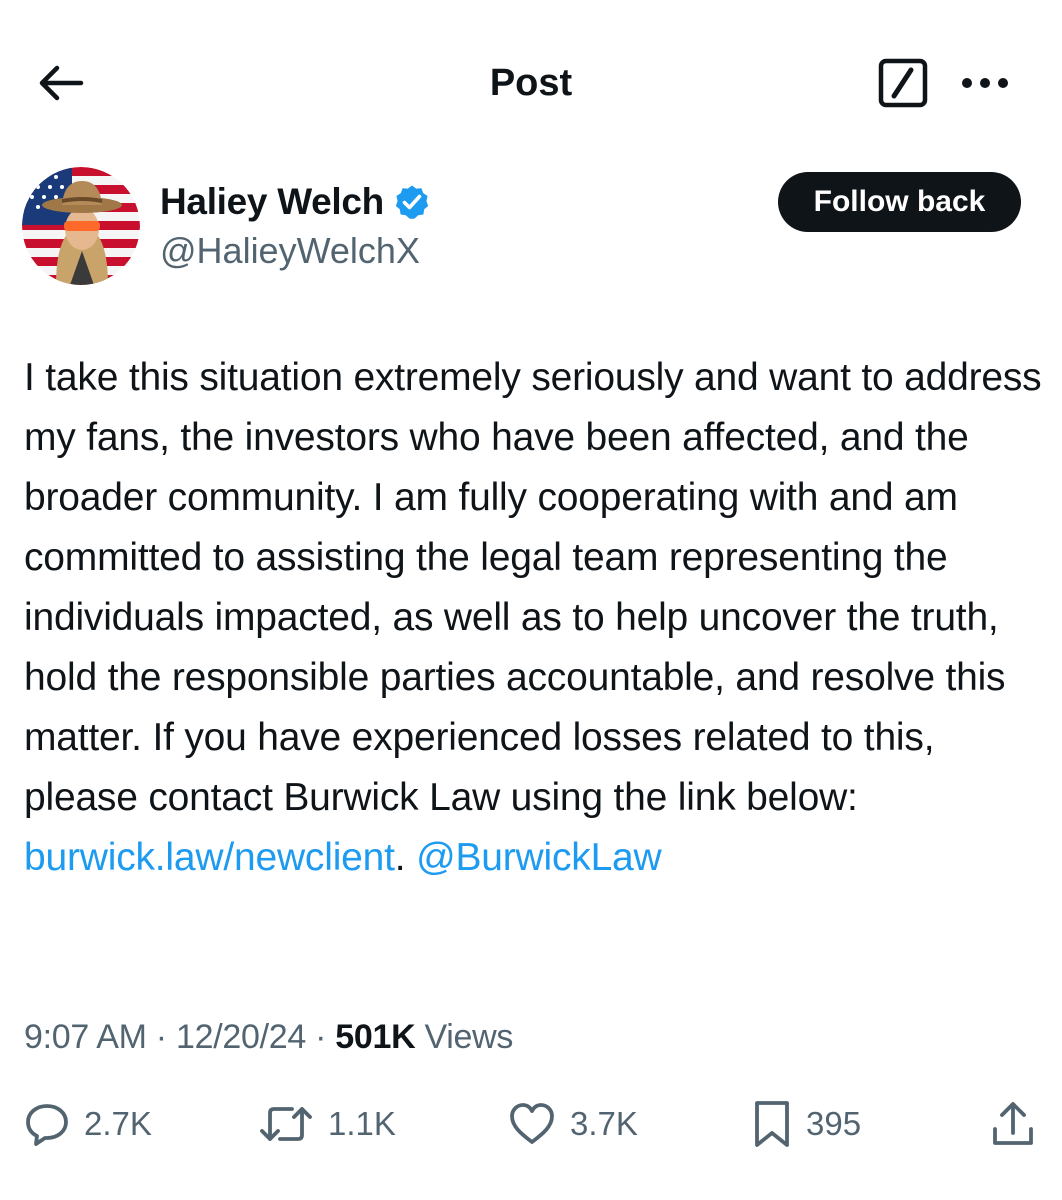  What do you see at coordinates (772, 1124) in the screenshot?
I see `bookmark-icon` at bounding box center [772, 1124].